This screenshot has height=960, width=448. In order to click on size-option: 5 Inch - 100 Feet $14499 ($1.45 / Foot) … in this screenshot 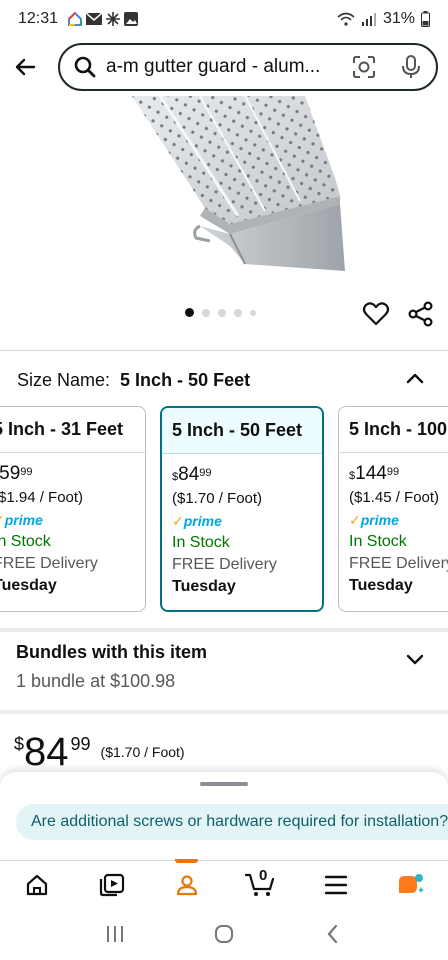, I will do `click(393, 509)`.